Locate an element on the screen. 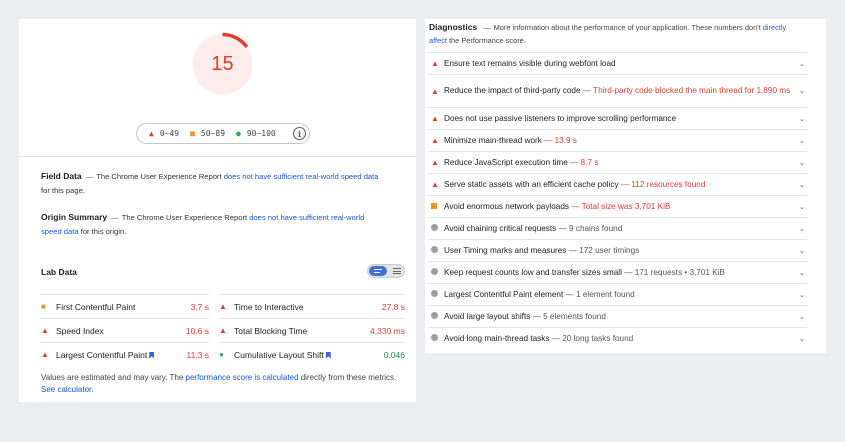  audit-detail: Total size was 3,701 KiB is located at coordinates (626, 206).